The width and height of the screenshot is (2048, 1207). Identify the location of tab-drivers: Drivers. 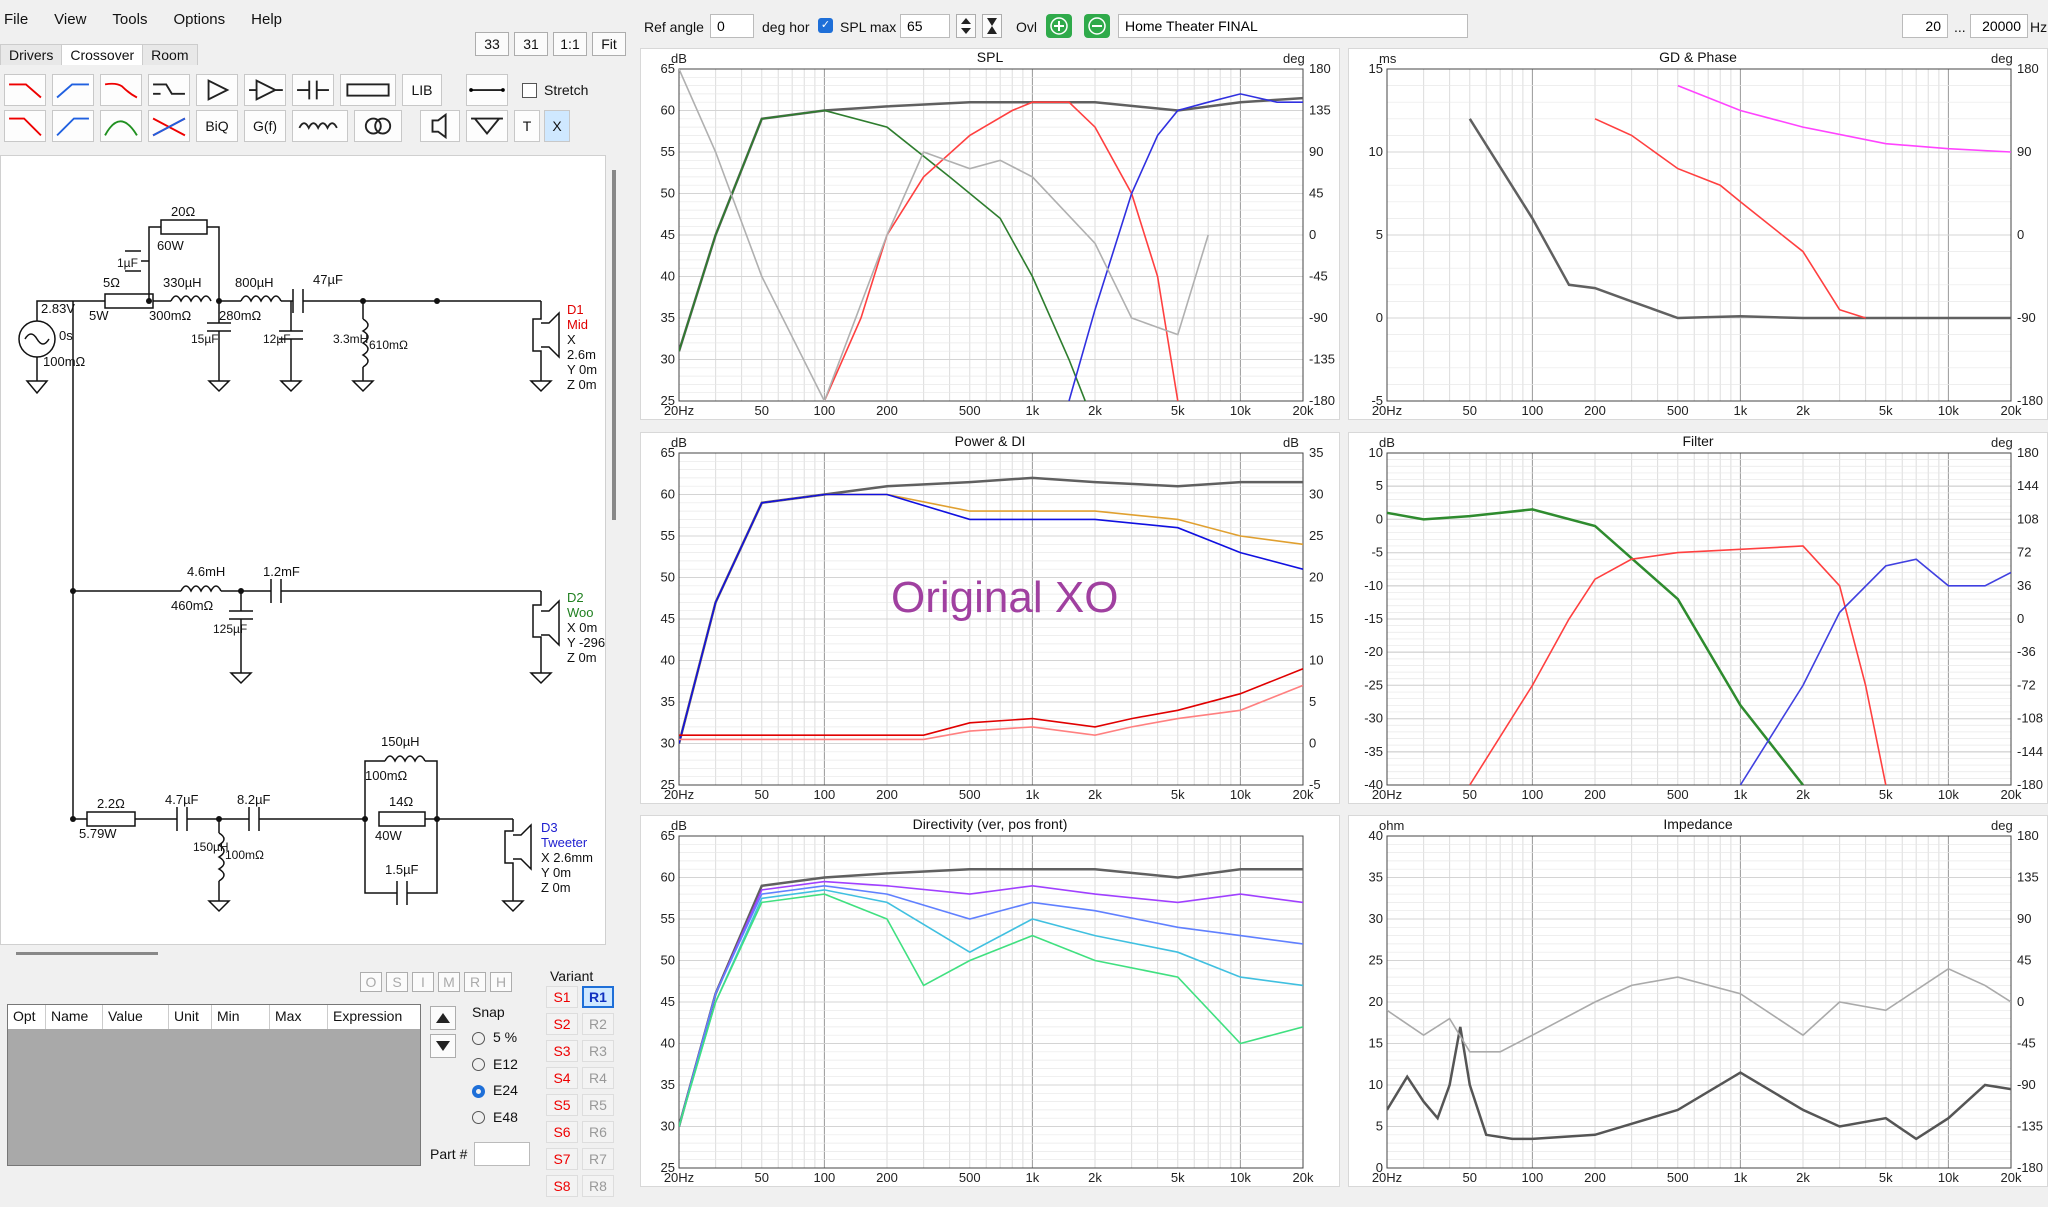
(31, 54).